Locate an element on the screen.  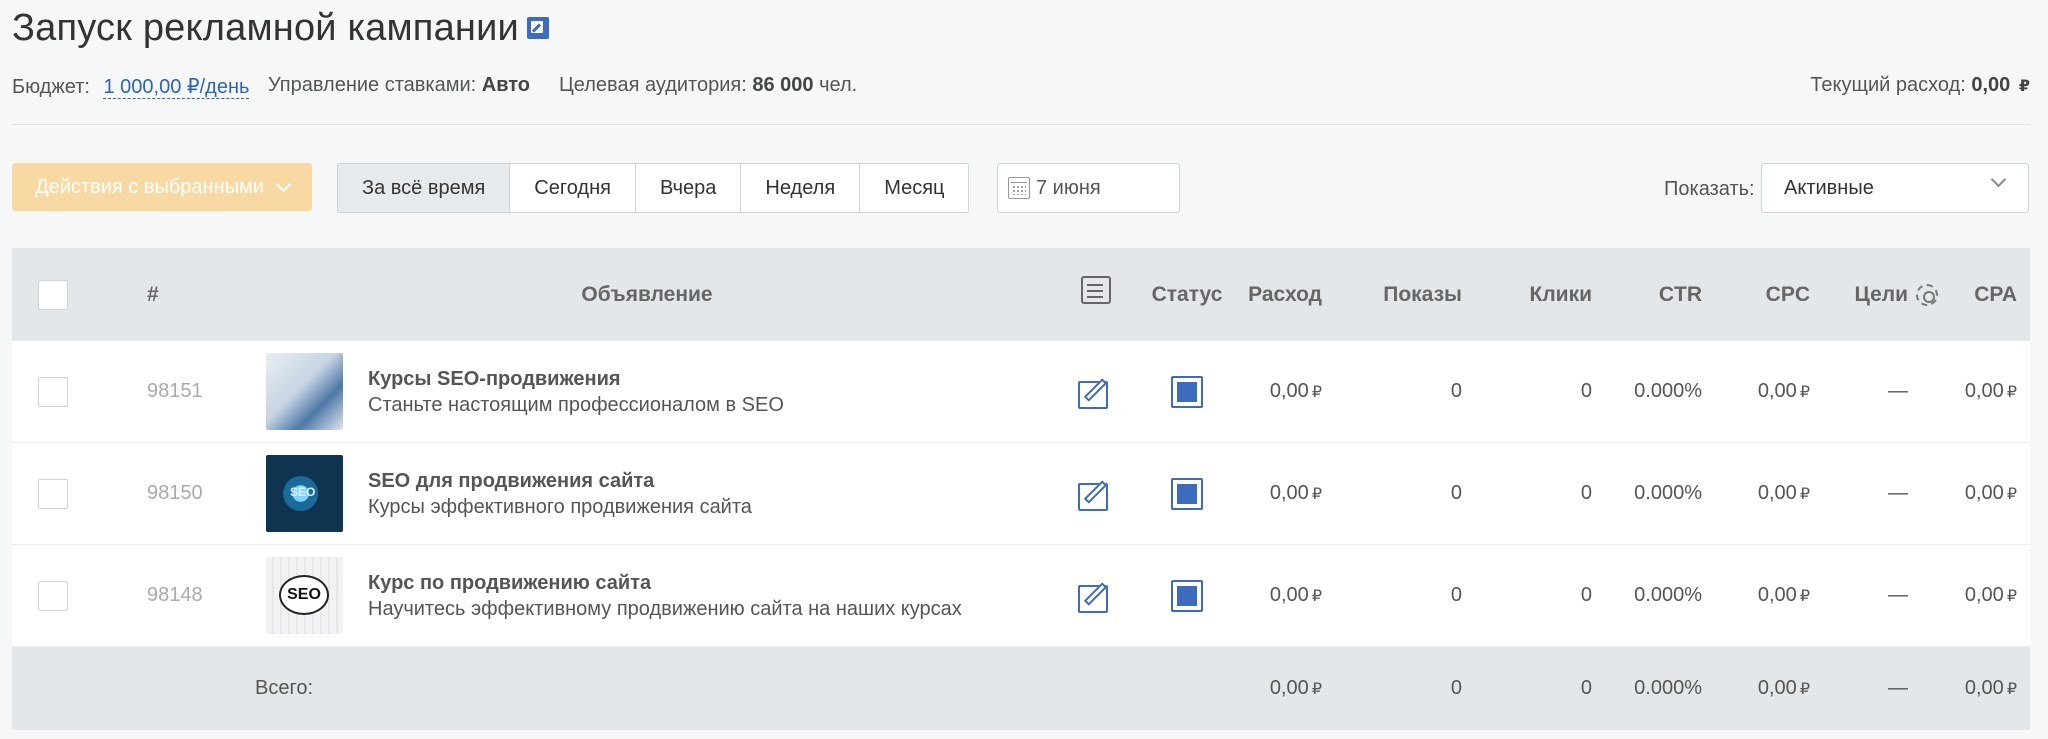
total-spend-cell: 0,00 ₽ is located at coordinates (1267, 688).